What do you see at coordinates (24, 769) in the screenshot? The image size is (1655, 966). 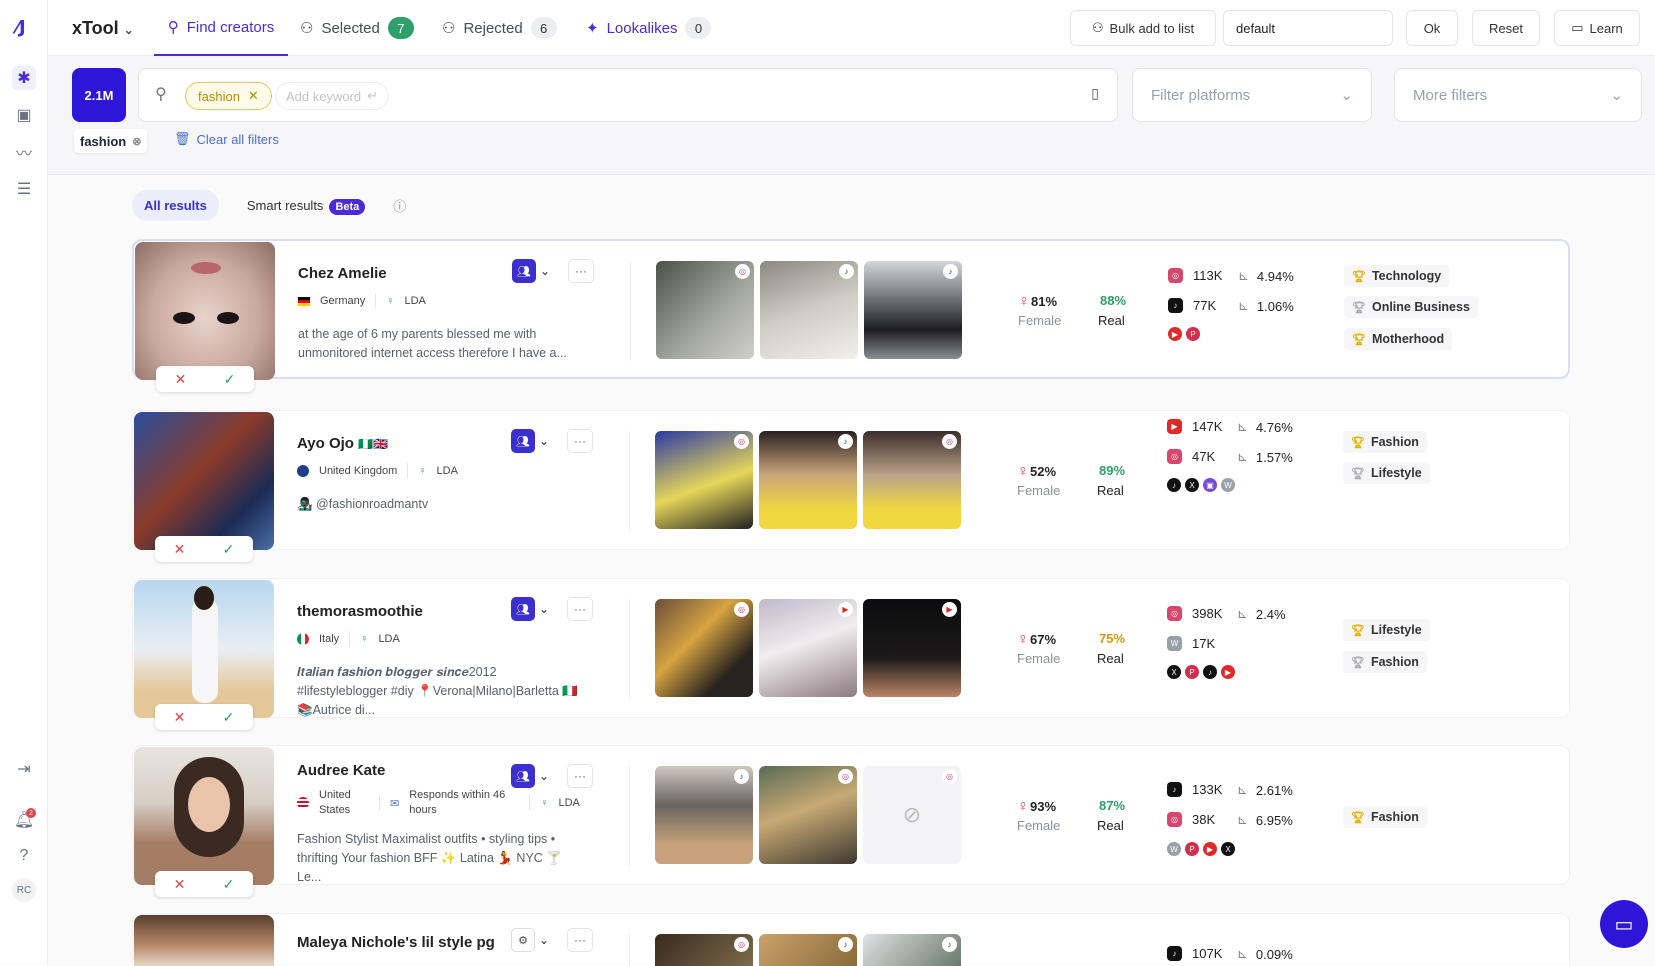 I see `collapse-sidebar-icon: ⇥` at bounding box center [24, 769].